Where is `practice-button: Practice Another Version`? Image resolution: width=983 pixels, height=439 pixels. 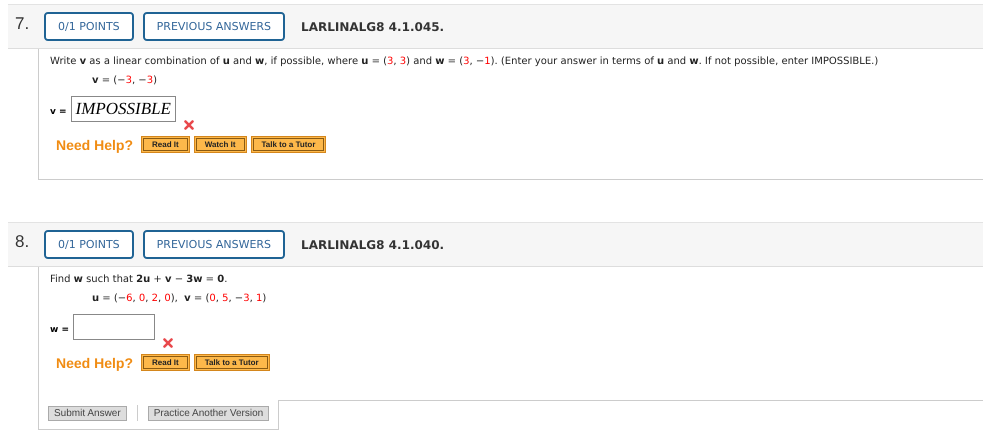 practice-button: Practice Another Version is located at coordinates (209, 413).